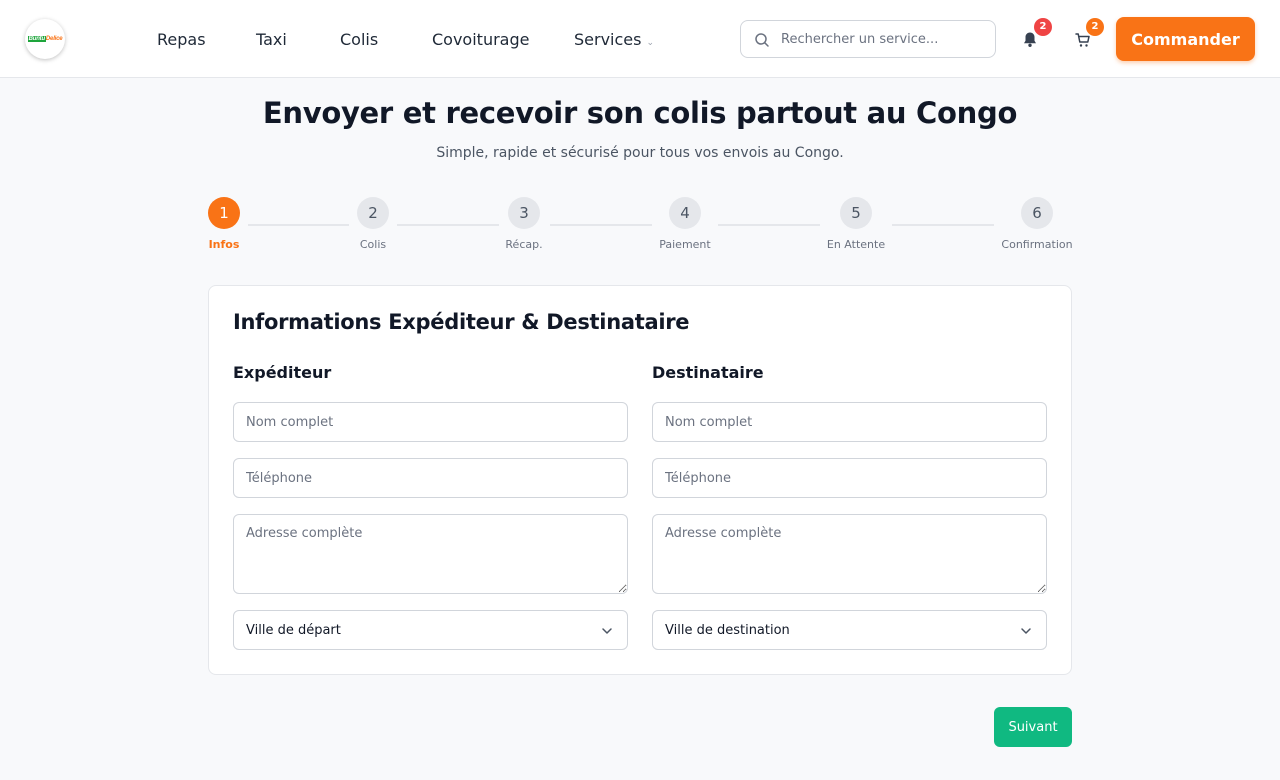 This screenshot has height=780, width=1280. I want to click on step-5-label: En Attente, so click(856, 244).